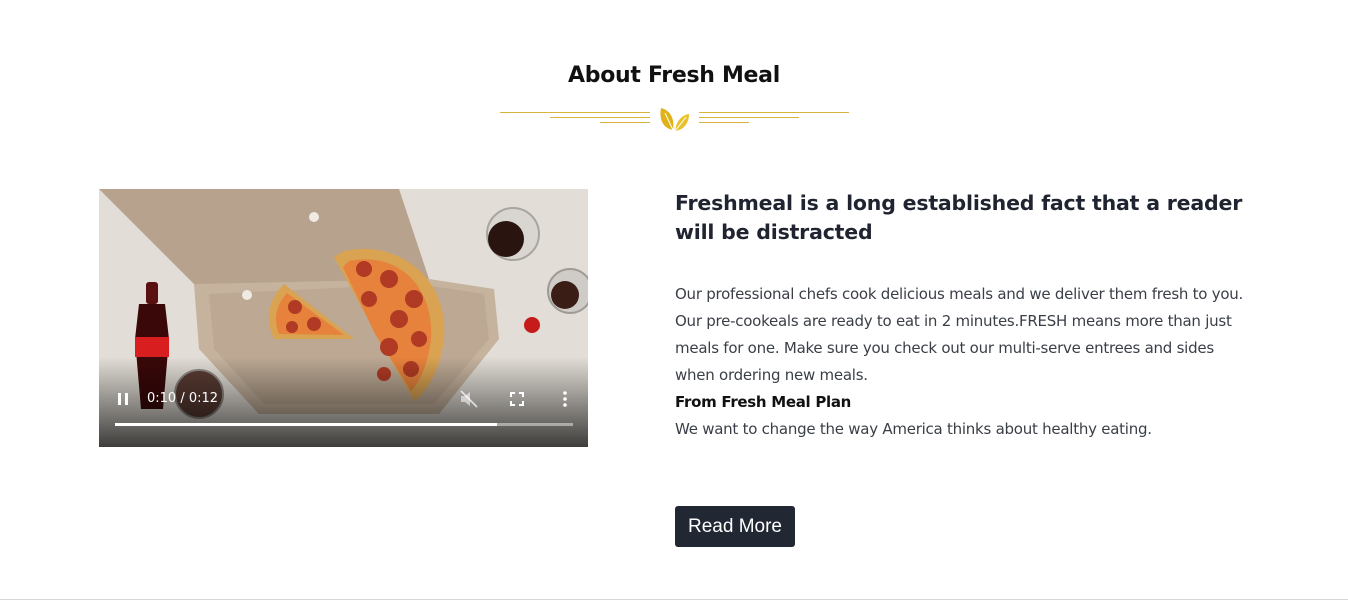  I want to click on more-options-icon, so click(565, 399).